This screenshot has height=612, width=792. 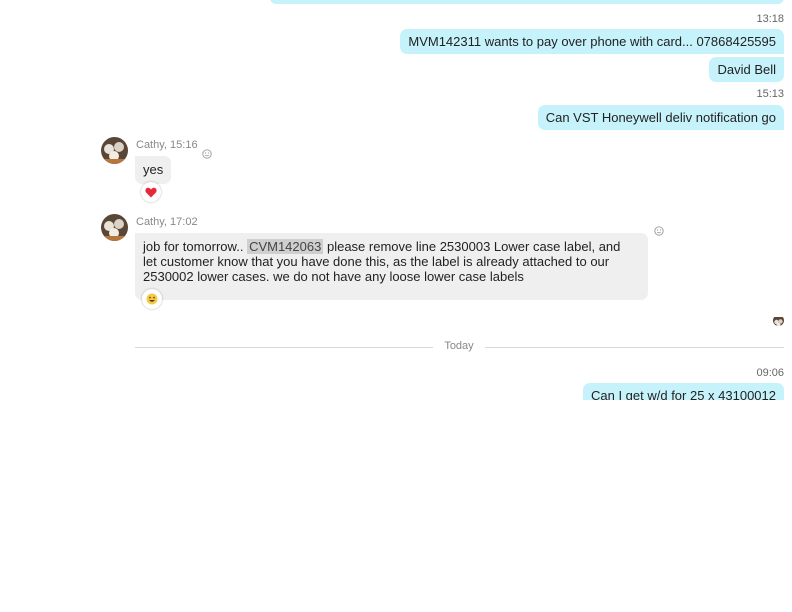 What do you see at coordinates (683, 391) in the screenshot?
I see `message-bubble-outgoing: Can I get w/d for 25 x 43100012` at bounding box center [683, 391].